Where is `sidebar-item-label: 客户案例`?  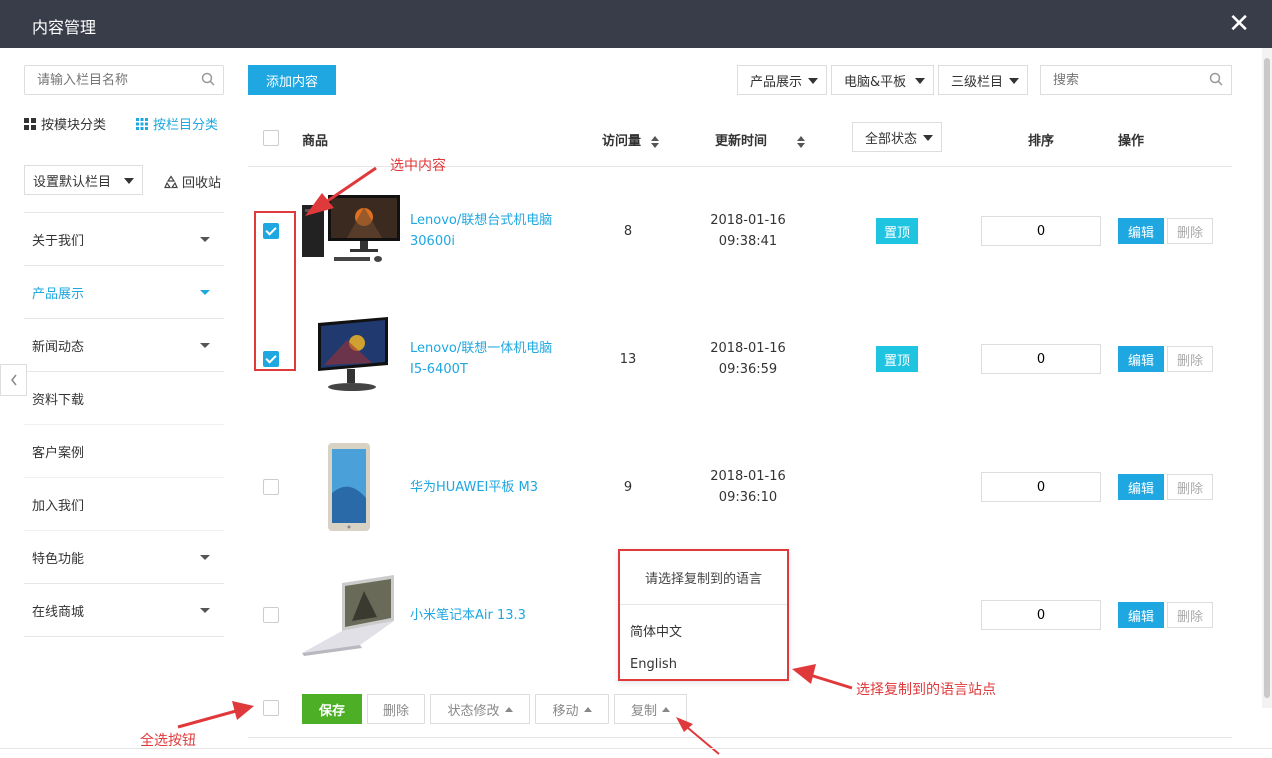
sidebar-item-label: 客户案例 is located at coordinates (58, 453).